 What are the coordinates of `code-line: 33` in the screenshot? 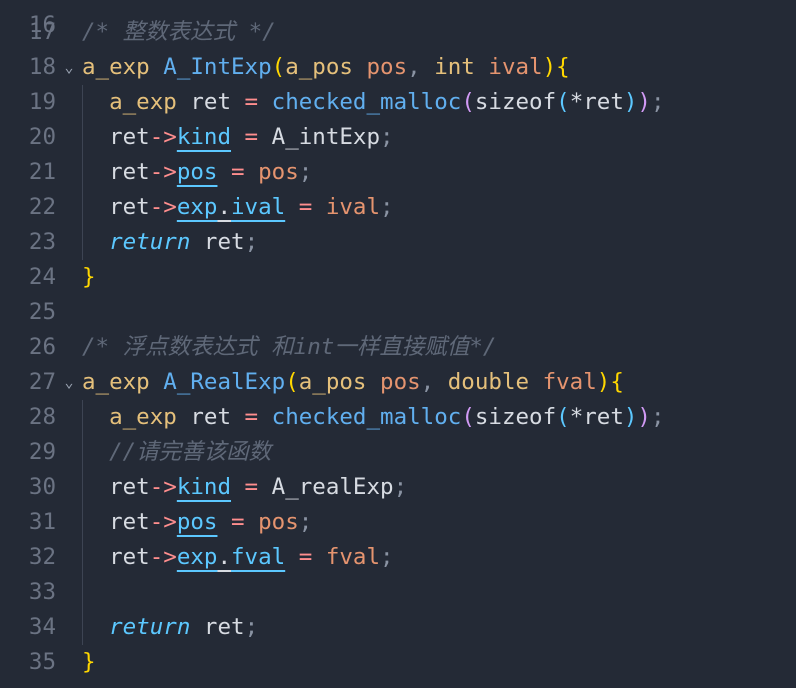 It's located at (398, 592).